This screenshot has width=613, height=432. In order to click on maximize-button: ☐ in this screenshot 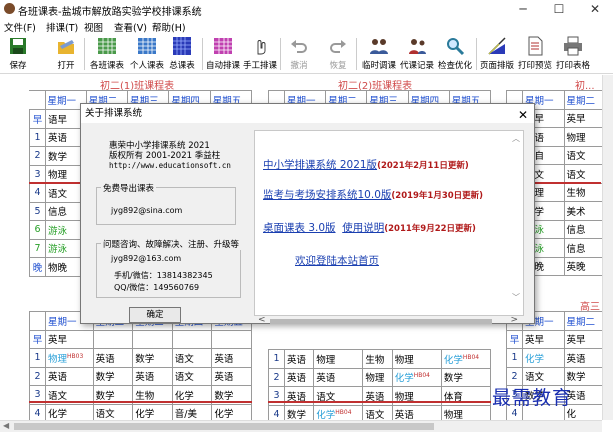, I will do `click(559, 9)`.